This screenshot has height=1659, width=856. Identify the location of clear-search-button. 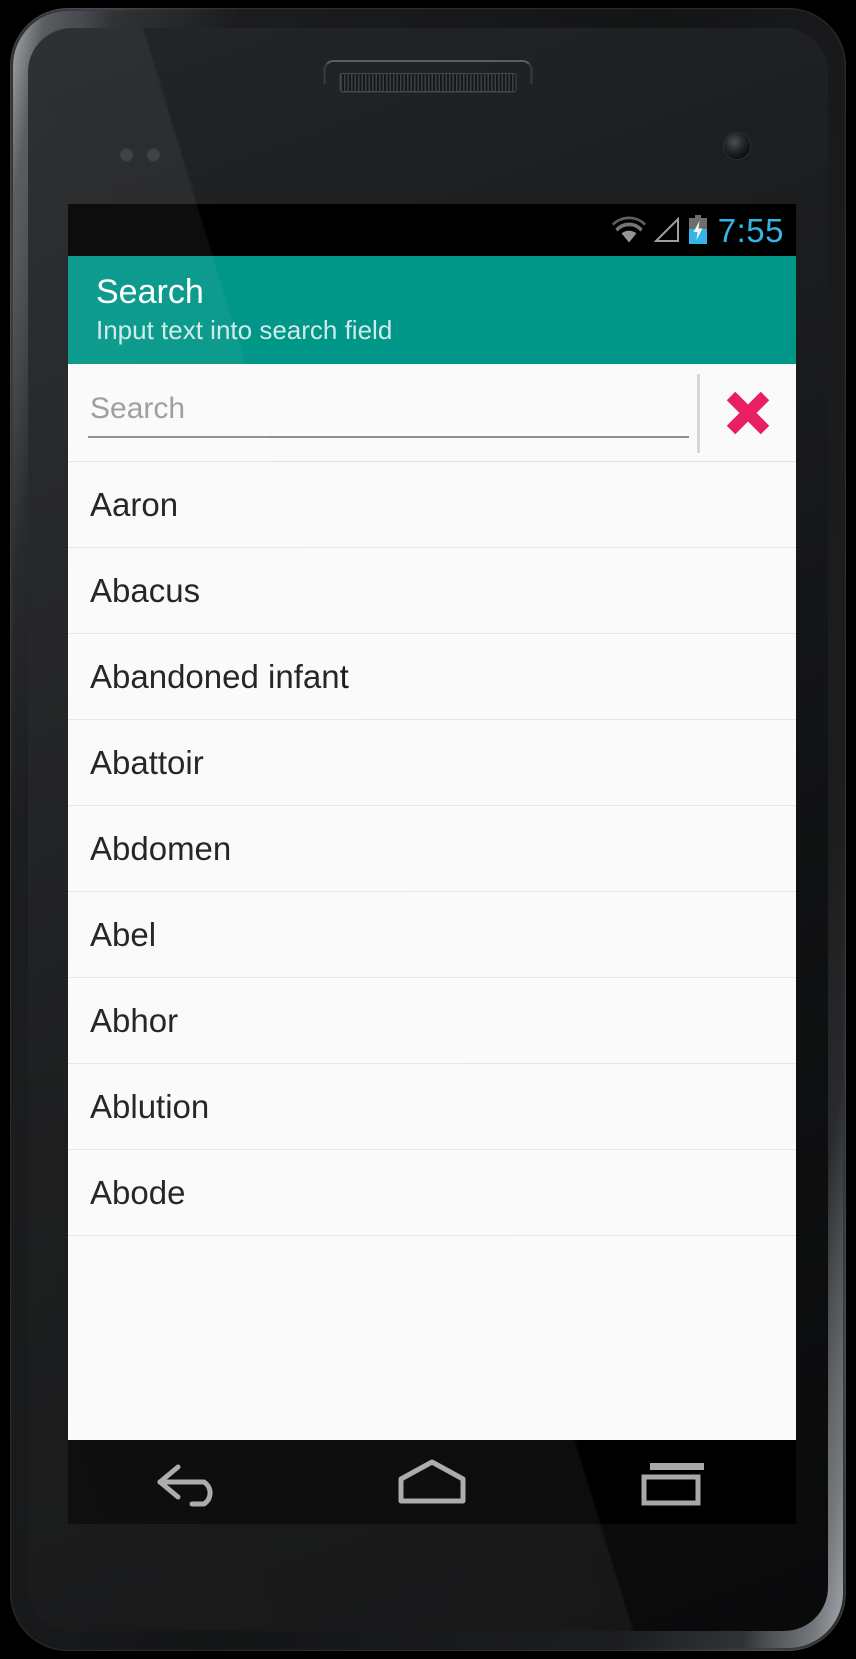
(748, 412).